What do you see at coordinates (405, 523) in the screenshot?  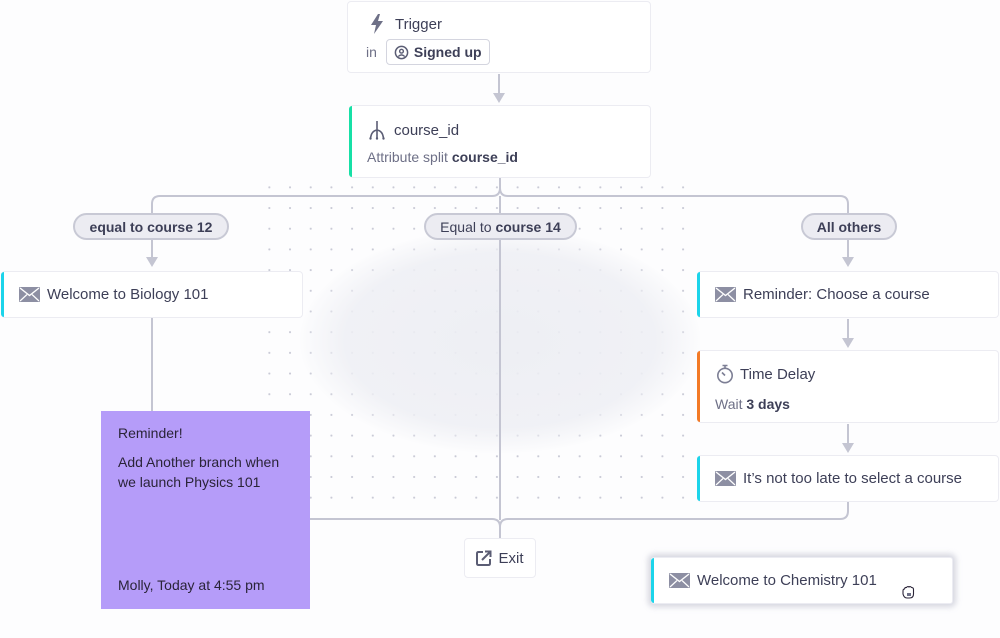 I see `merge-left` at bounding box center [405, 523].